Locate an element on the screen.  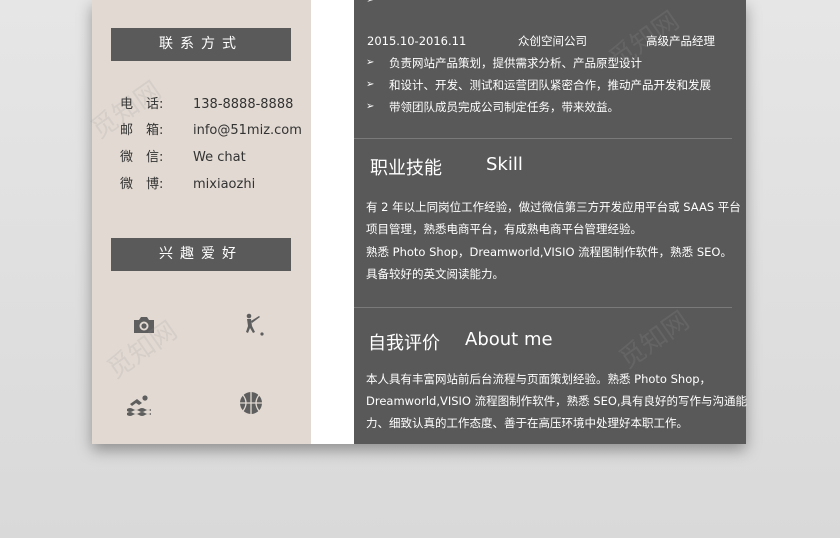
skills-line: 具备较好的英文阅读能力。 is located at coordinates (435, 274).